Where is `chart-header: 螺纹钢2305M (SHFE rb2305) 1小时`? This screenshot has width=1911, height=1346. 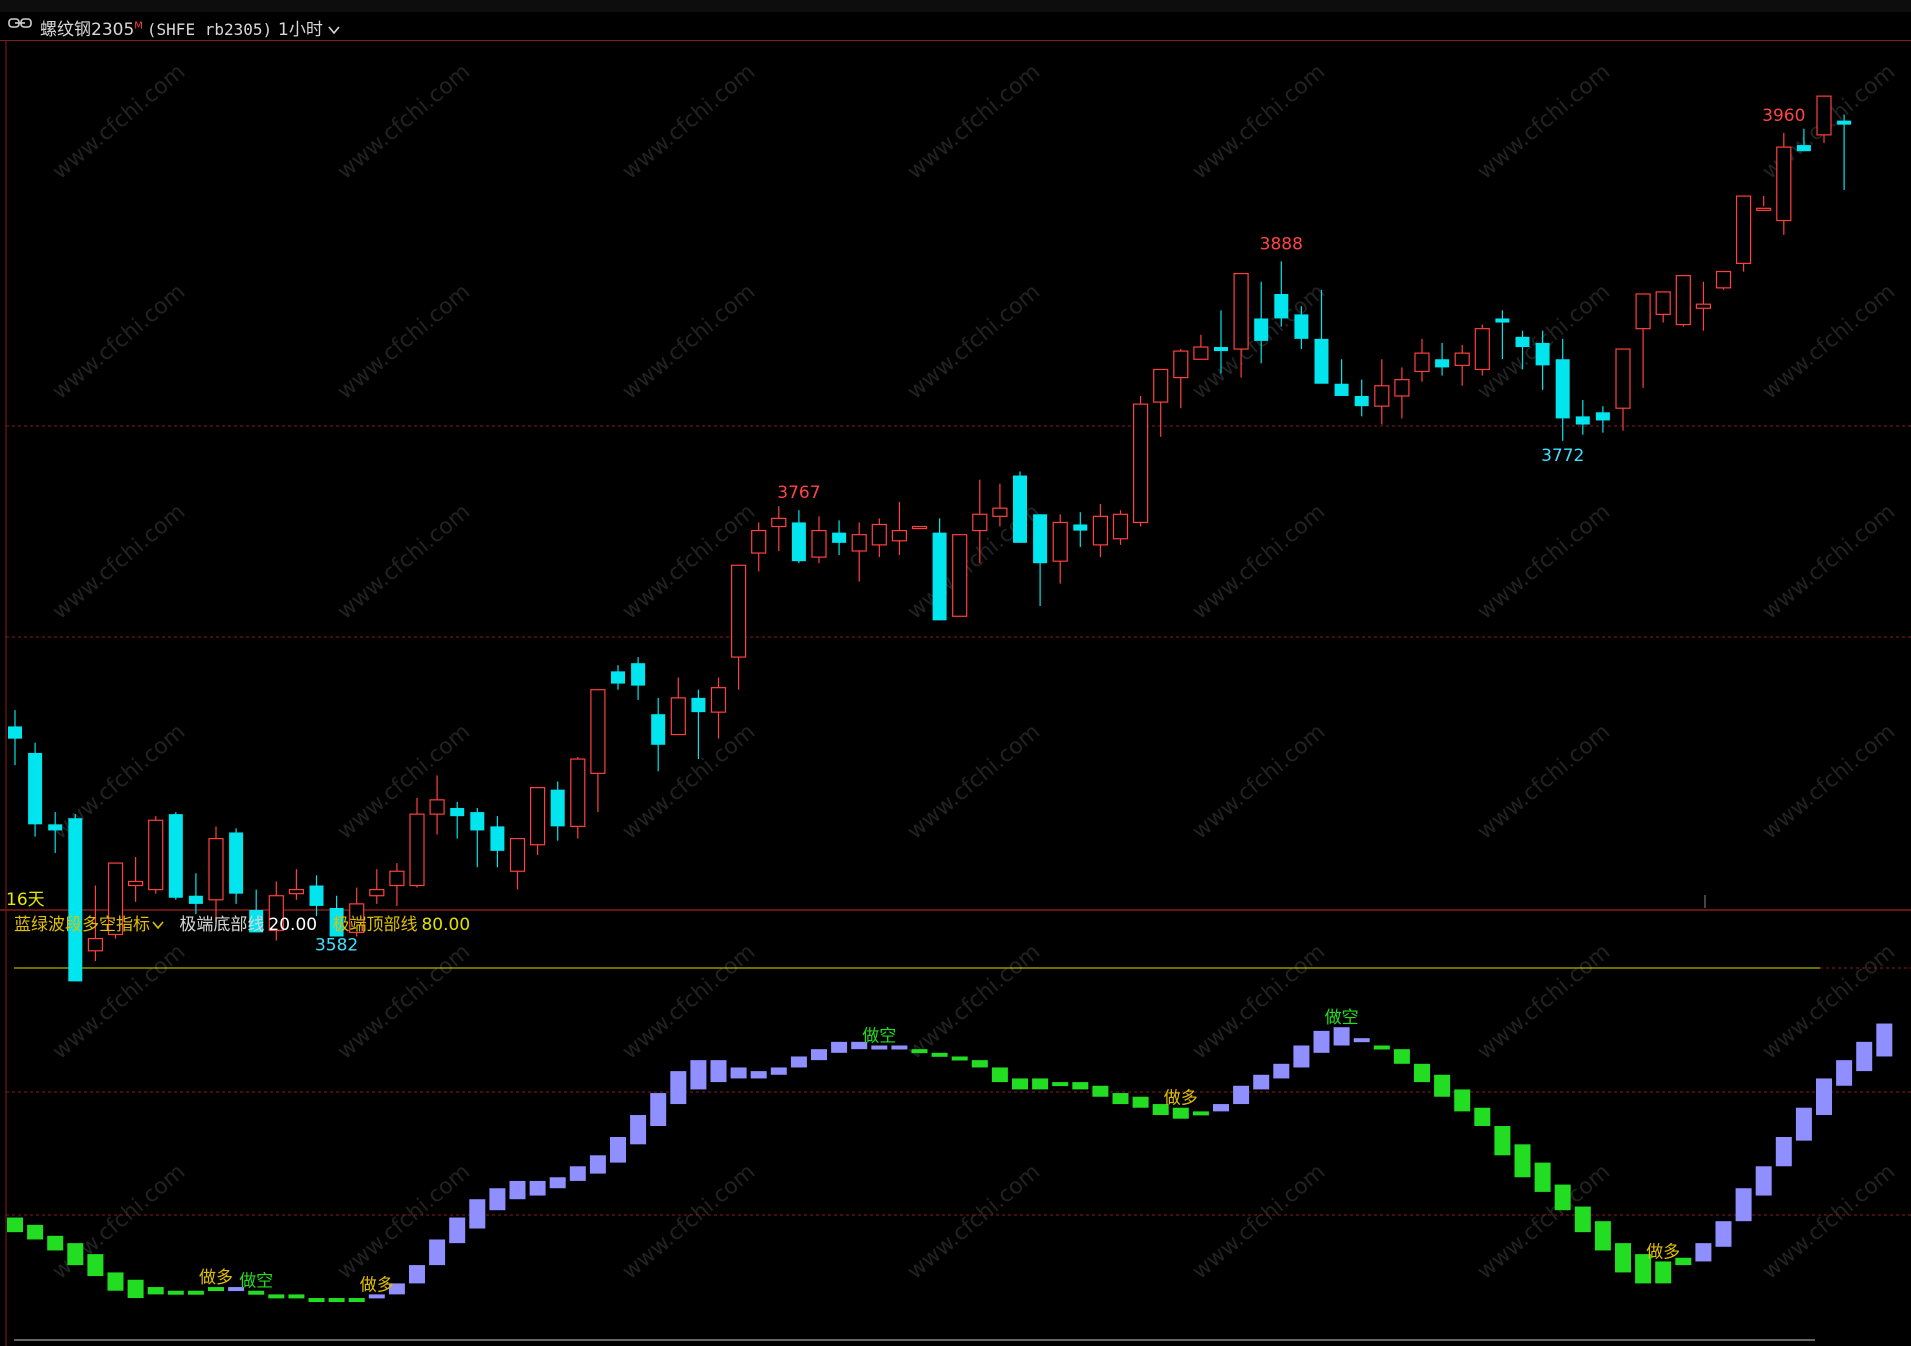
chart-header: 螺纹钢2305M (SHFE rb2305) 1小时 is located at coordinates (955, 20).